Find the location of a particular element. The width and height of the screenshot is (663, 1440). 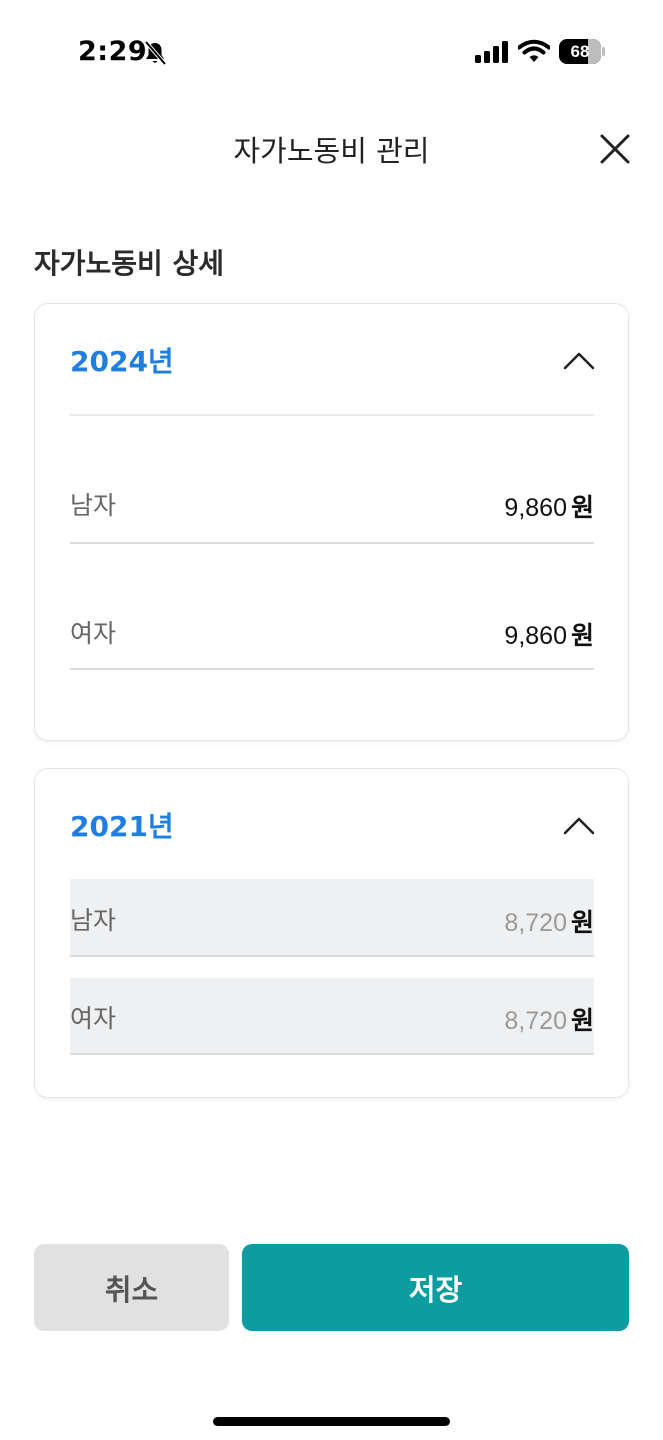

wage-input-male: 9,860 원 is located at coordinates (549, 506).